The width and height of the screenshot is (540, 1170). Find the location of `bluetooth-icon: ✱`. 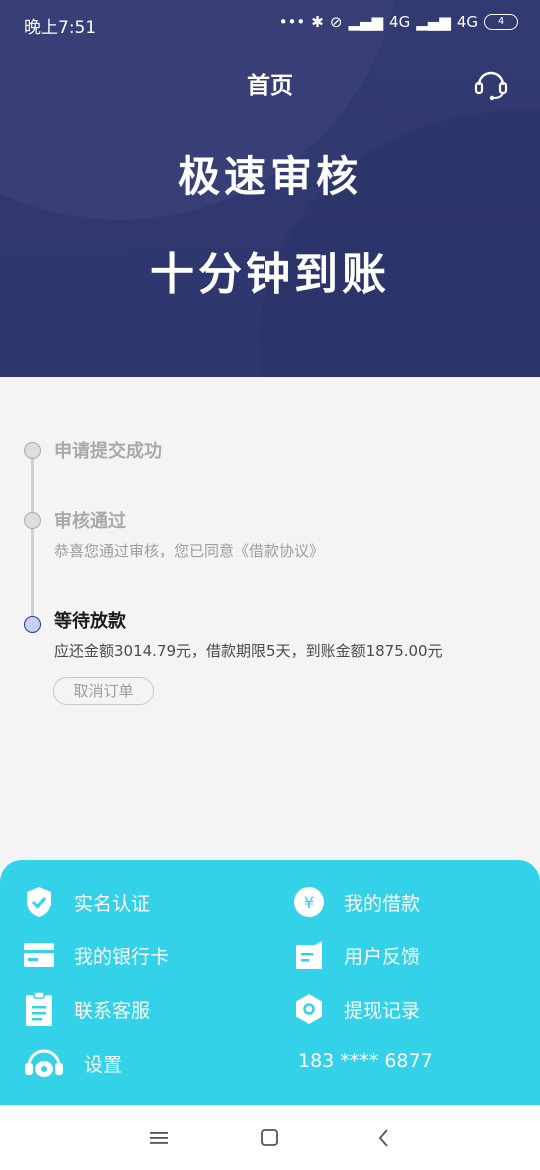

bluetooth-icon: ✱ is located at coordinates (317, 22).